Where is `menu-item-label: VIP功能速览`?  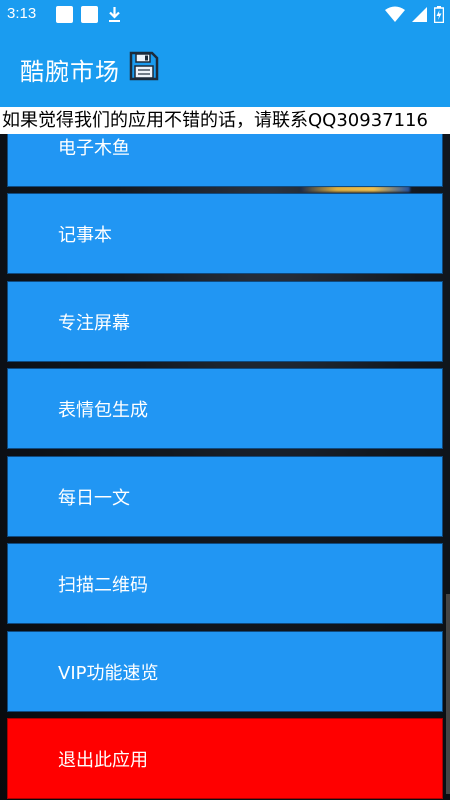 menu-item-label: VIP功能速览 is located at coordinates (108, 673).